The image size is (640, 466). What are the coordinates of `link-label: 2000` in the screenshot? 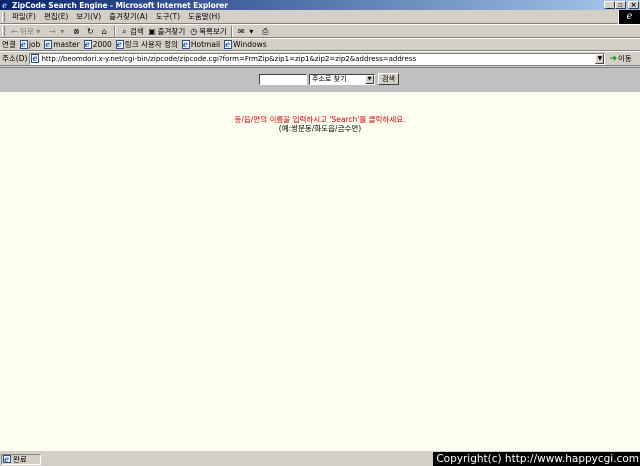 It's located at (102, 44).